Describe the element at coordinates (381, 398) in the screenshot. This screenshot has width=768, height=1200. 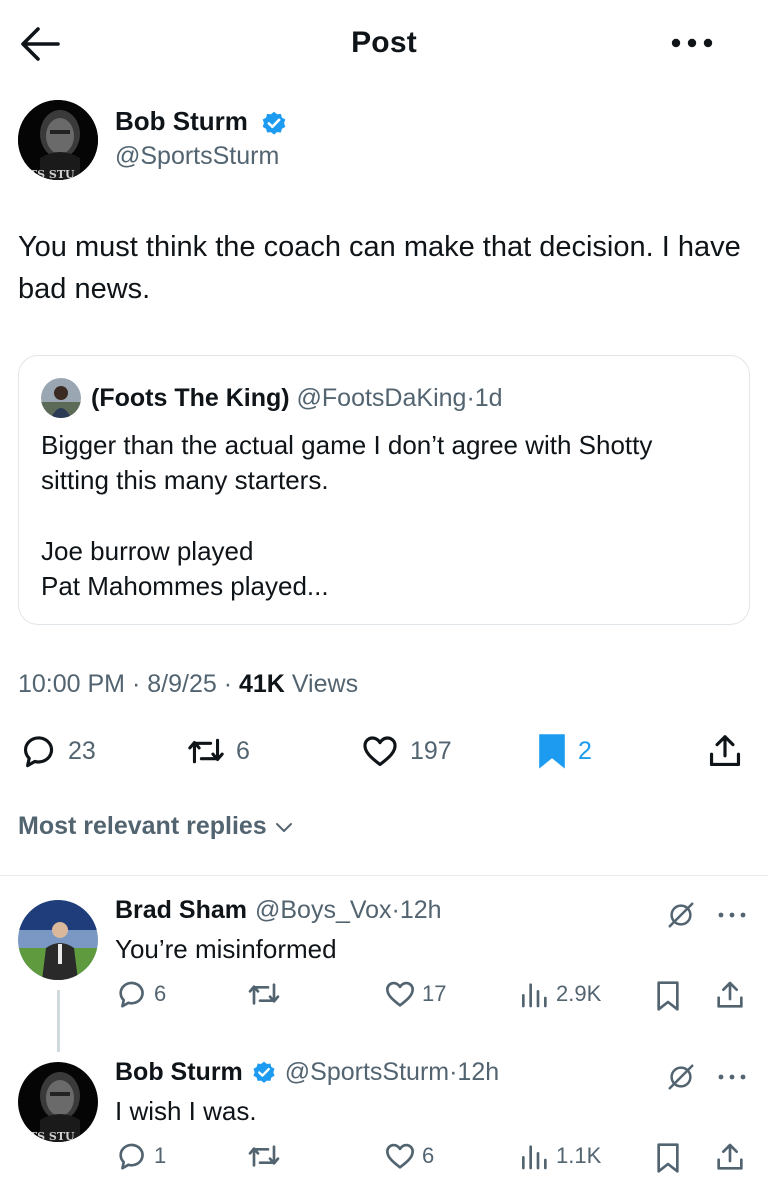
I see `quoted-handle: @FootsDaKing` at that location.